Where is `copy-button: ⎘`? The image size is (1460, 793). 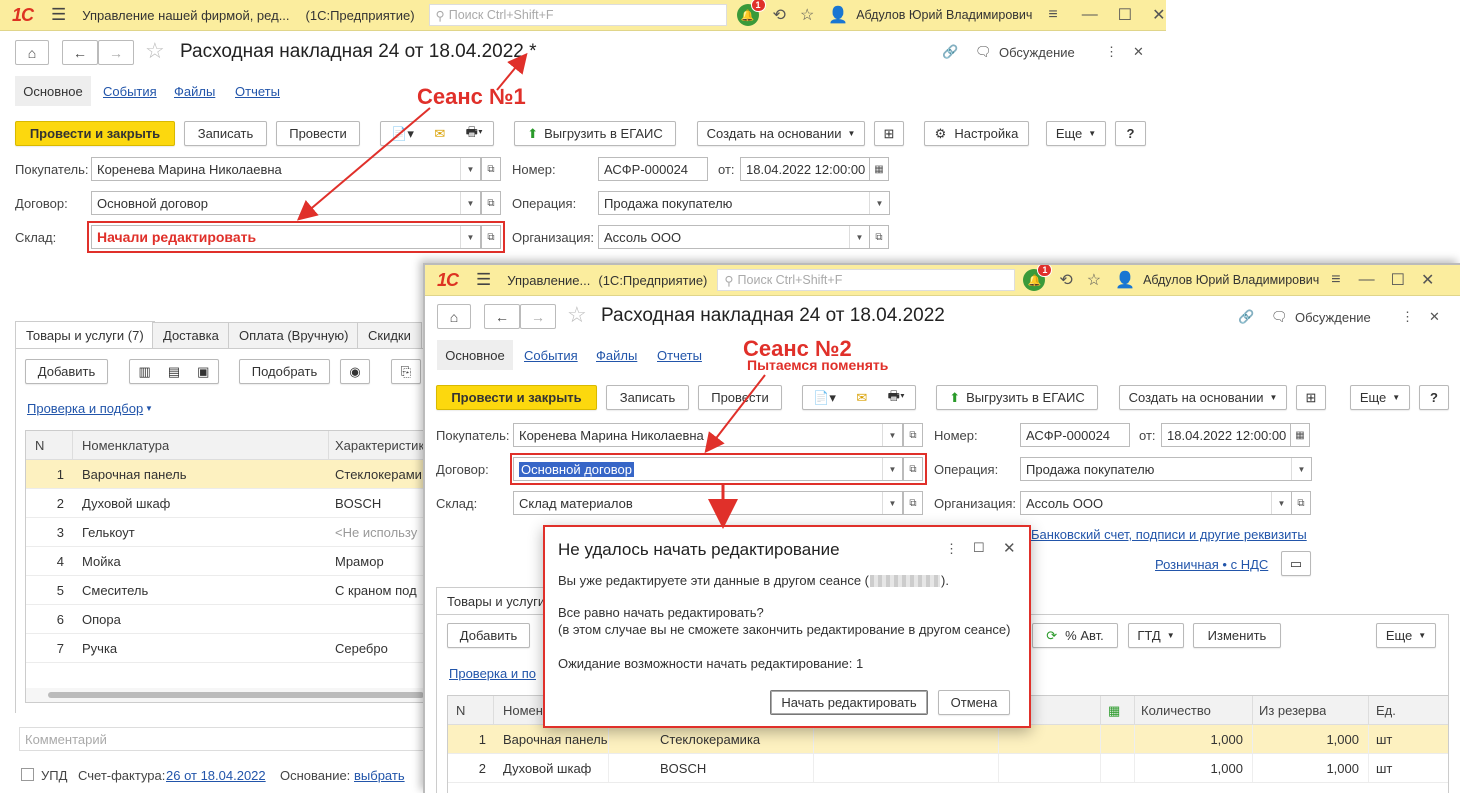
copy-button: ⎘ is located at coordinates (406, 371).